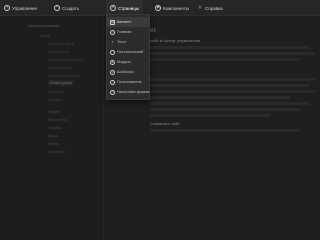  I want to click on nav-item-manage: ✎ Управление, so click(20, 8).